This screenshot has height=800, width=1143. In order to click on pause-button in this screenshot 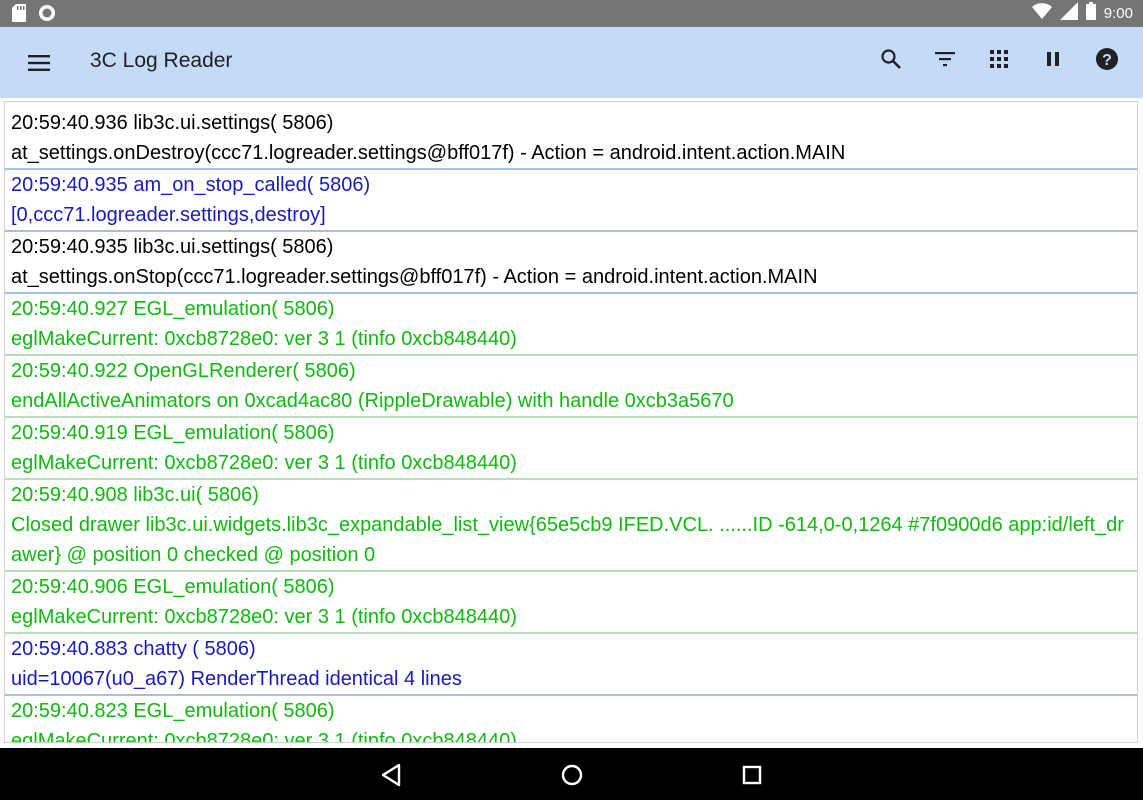, I will do `click(1053, 61)`.